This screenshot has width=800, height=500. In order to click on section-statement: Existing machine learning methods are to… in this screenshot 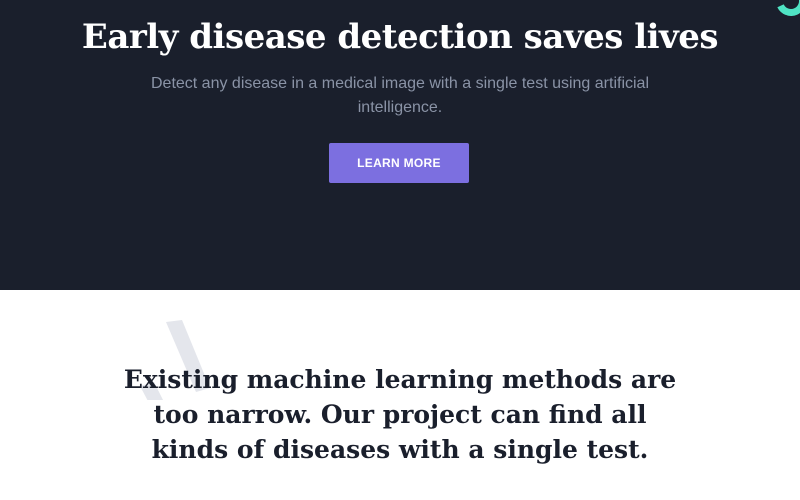, I will do `click(400, 414)`.